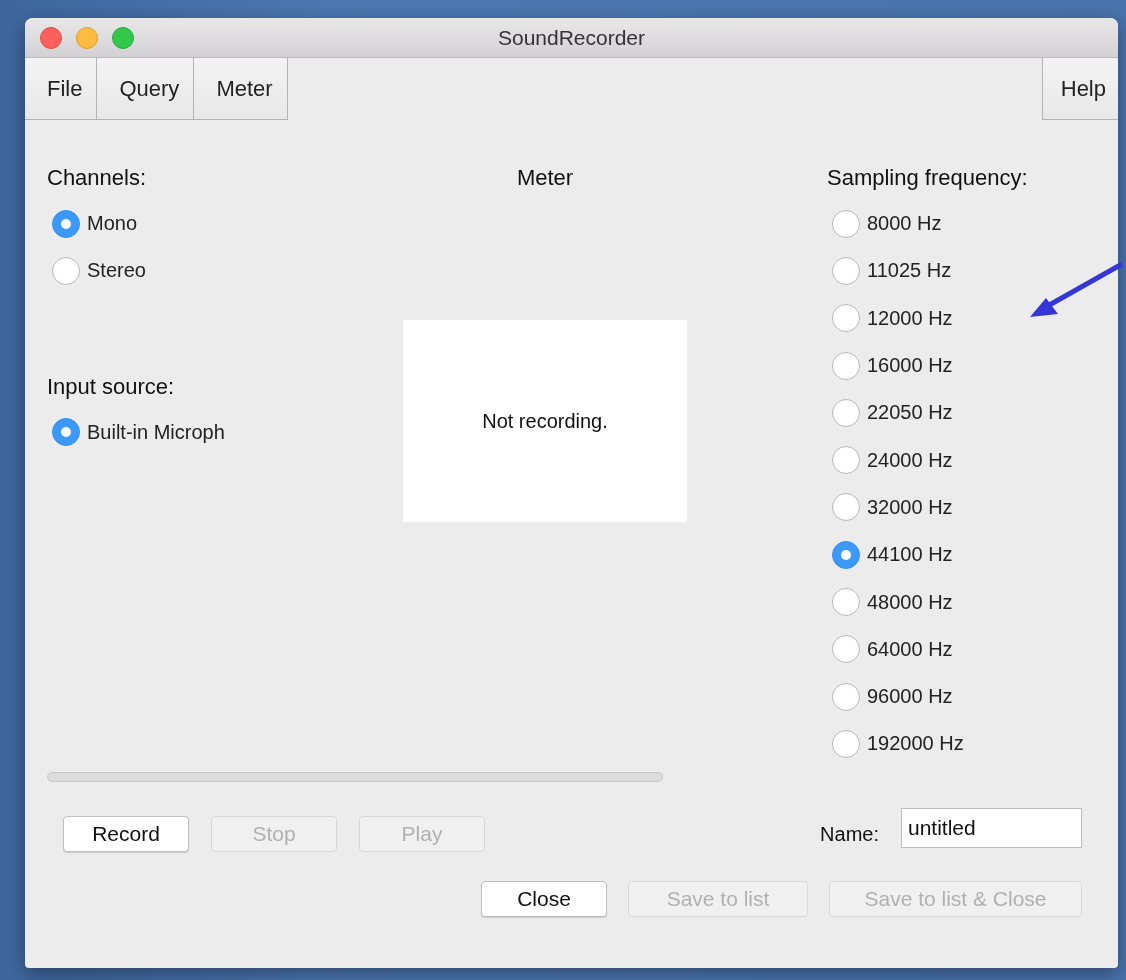  I want to click on section-heading: Sampling frequency:, so click(927, 178).